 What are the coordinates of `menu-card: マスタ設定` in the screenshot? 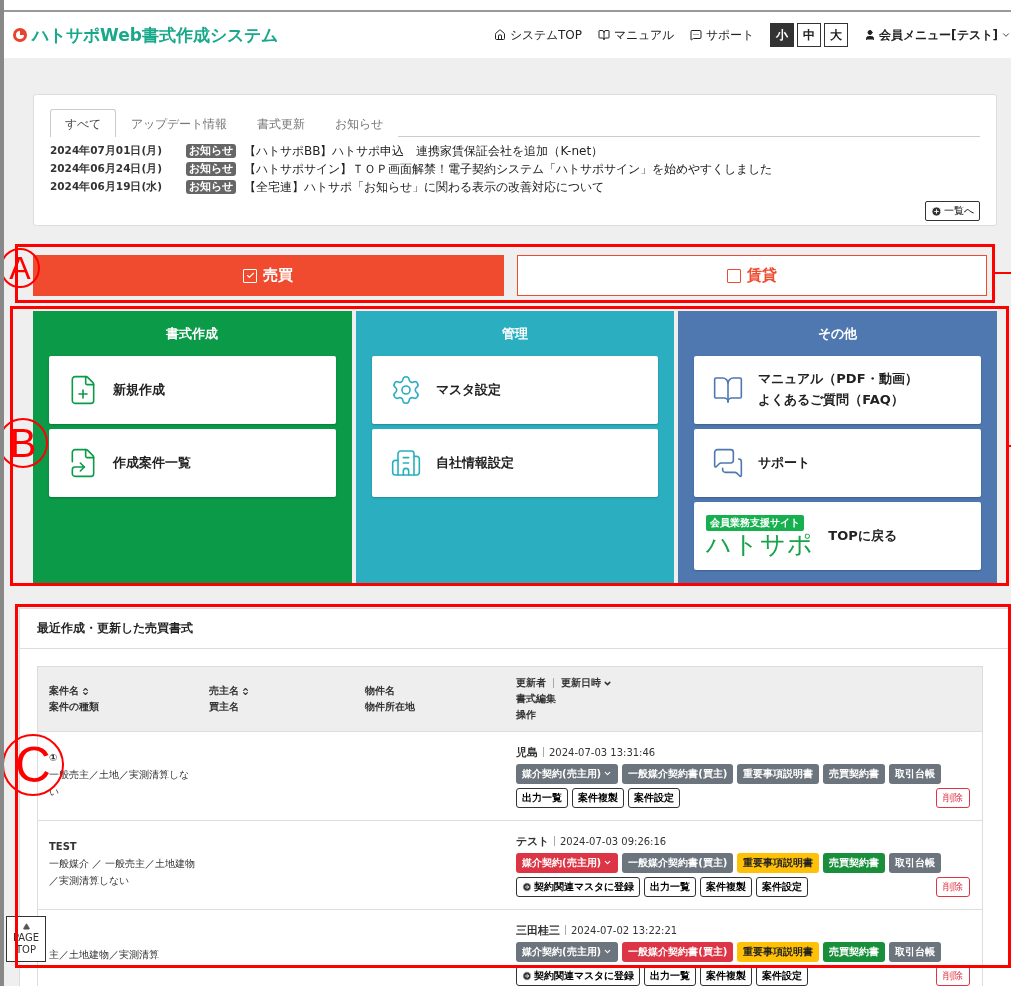 It's located at (515, 390).